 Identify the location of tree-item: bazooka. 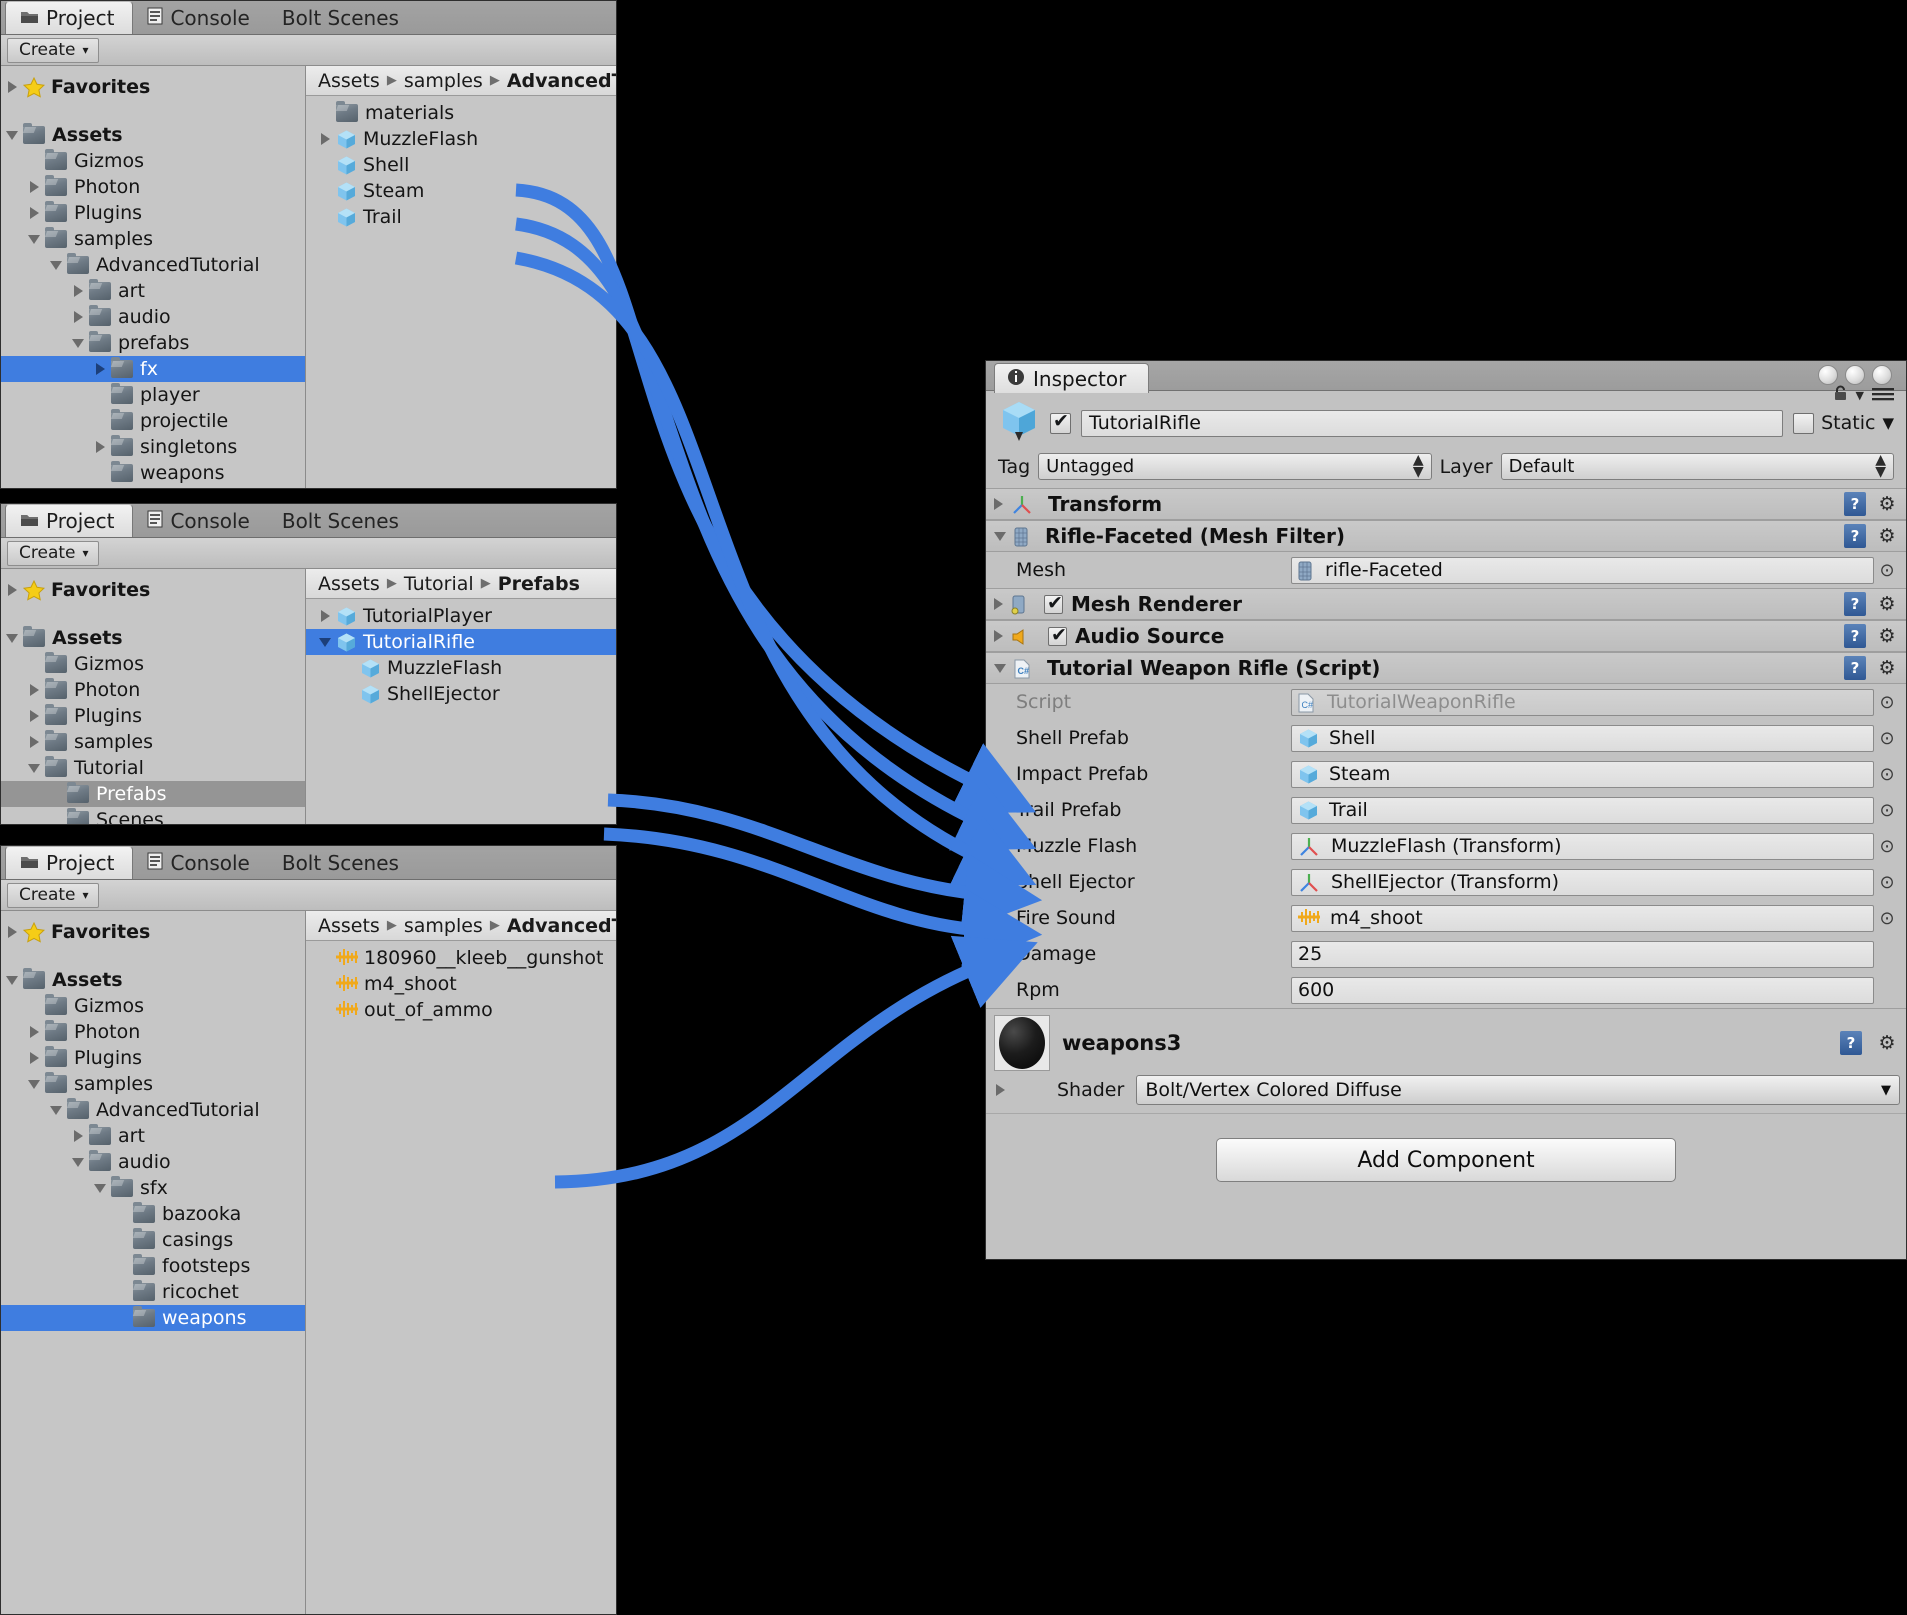
(153, 1214).